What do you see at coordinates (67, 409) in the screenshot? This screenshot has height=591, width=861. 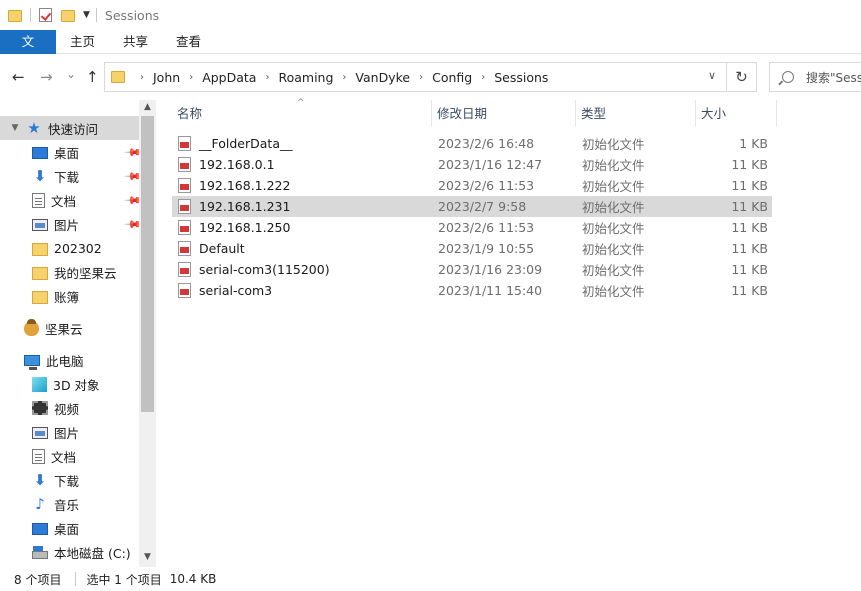 I see `sidebar-item-label: 视频` at bounding box center [67, 409].